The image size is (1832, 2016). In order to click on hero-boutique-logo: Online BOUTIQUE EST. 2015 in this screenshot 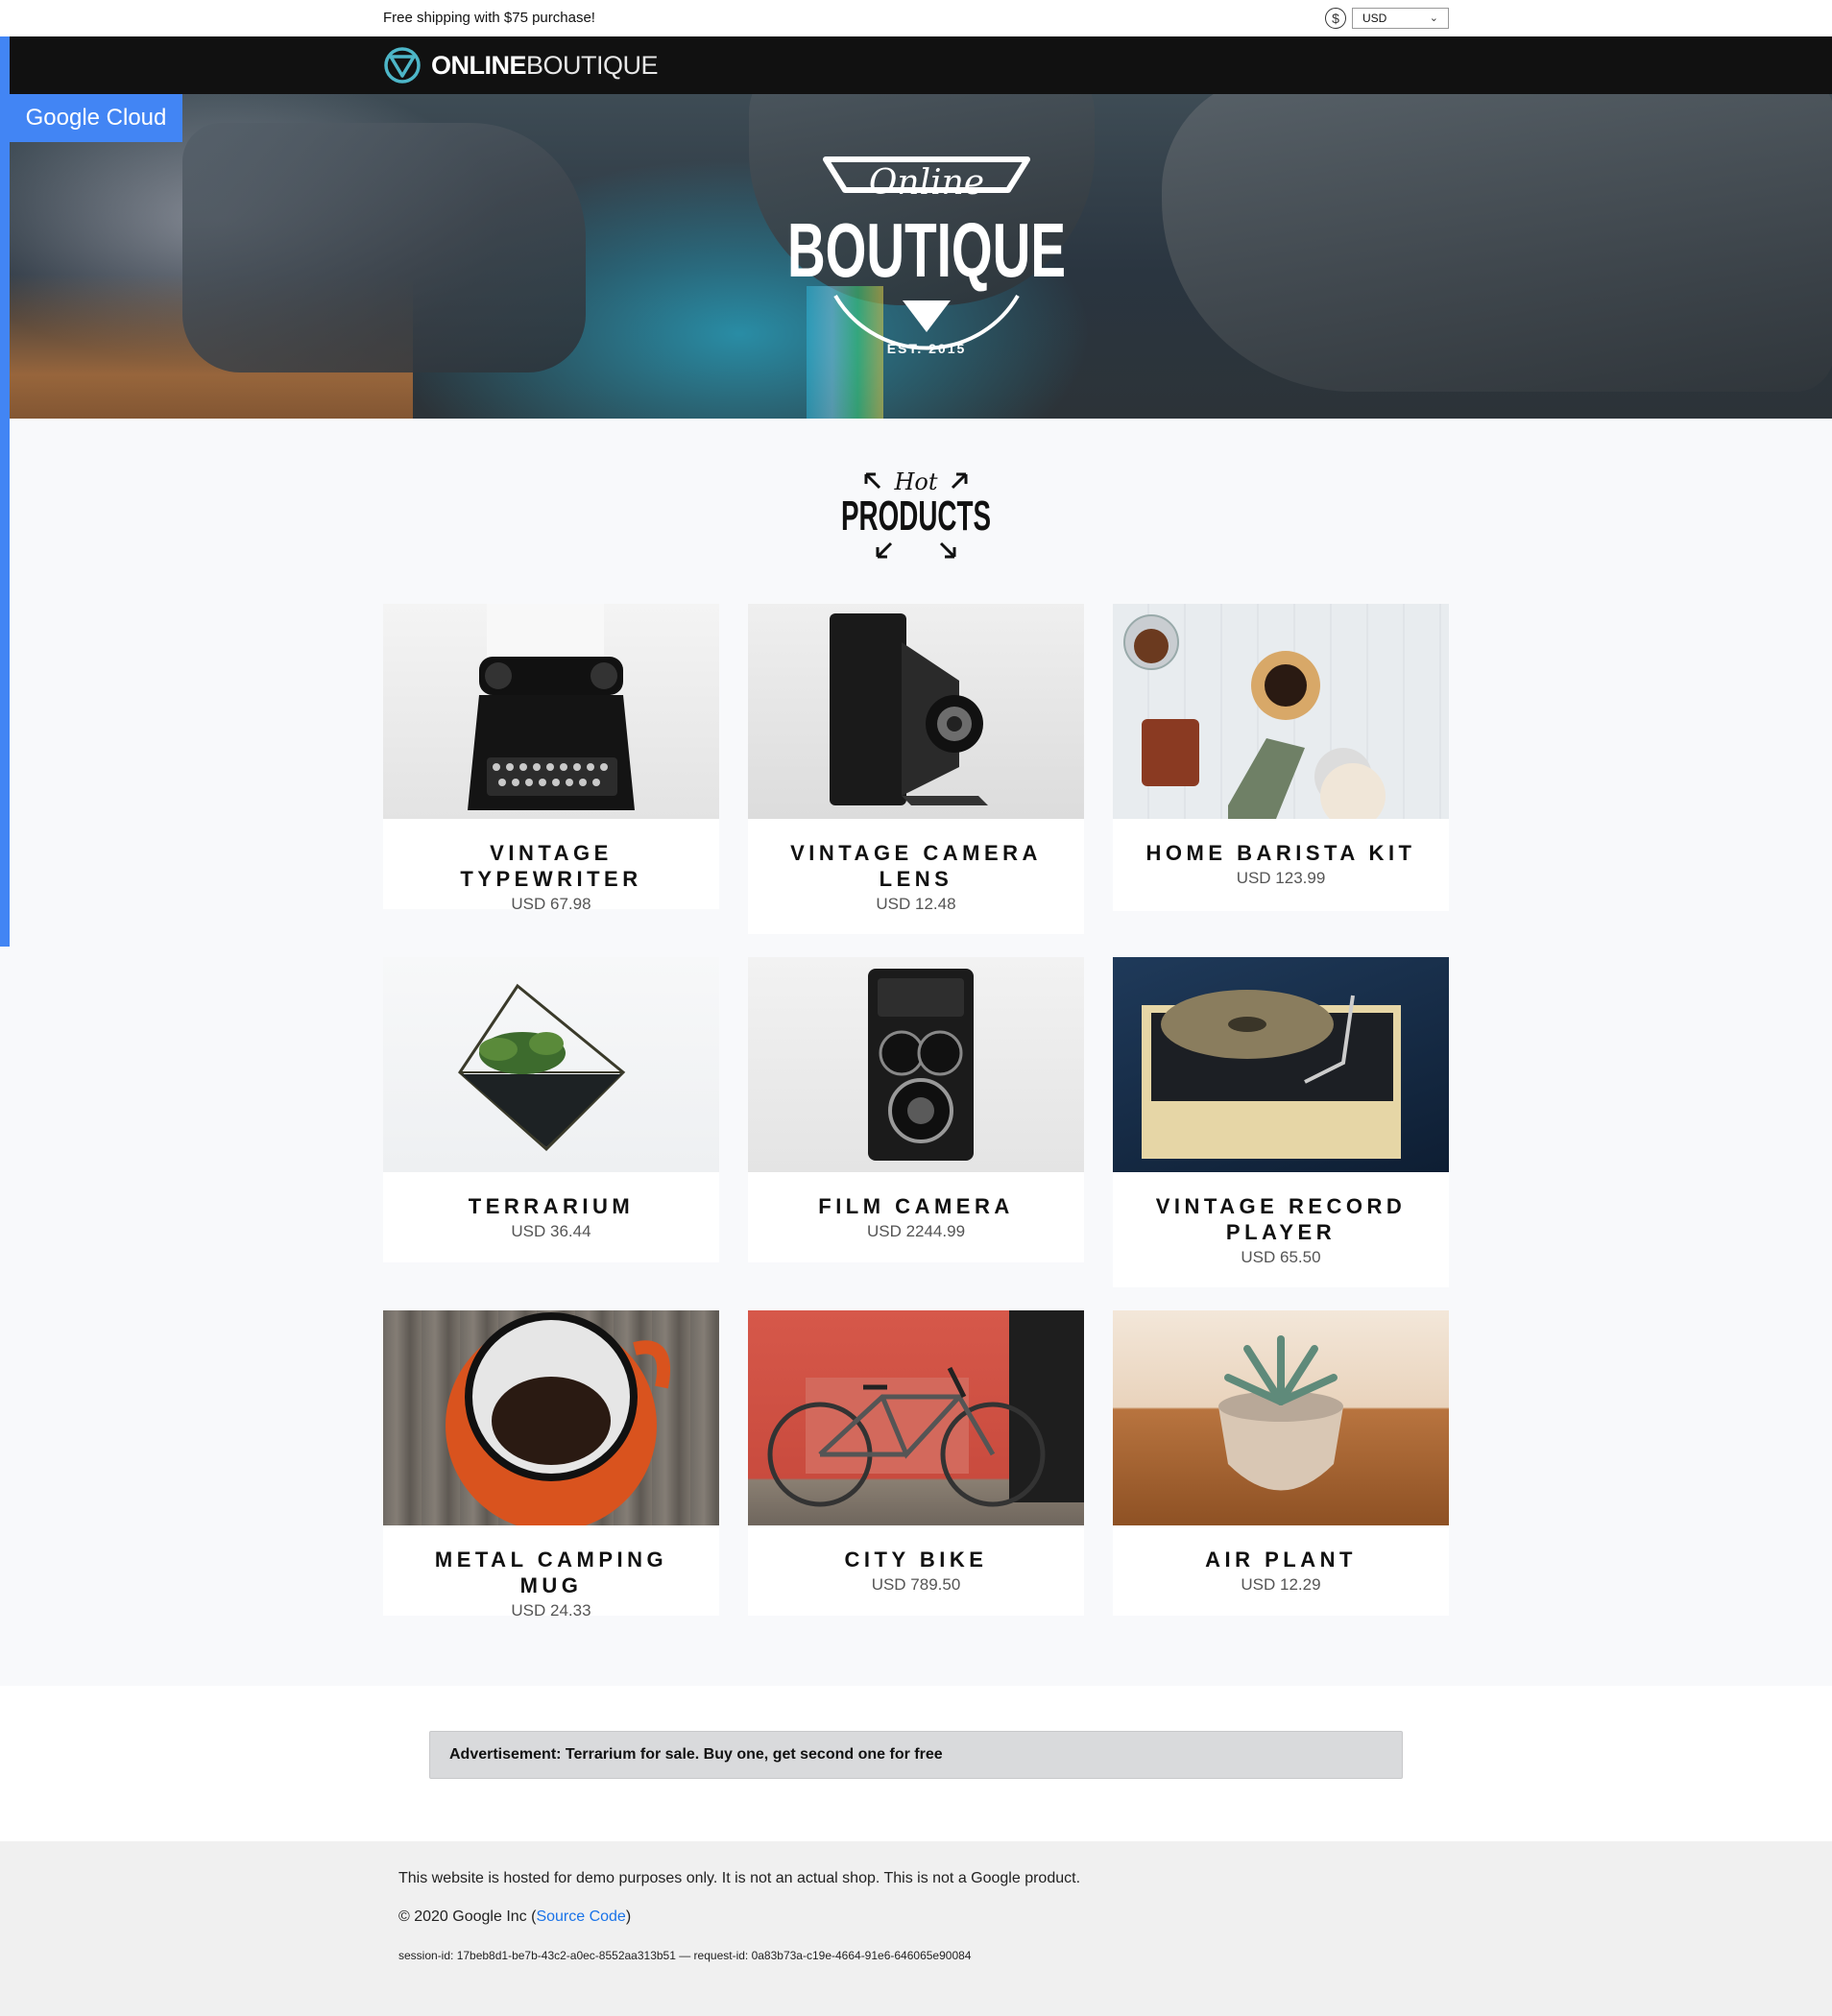, I will do `click(926, 256)`.